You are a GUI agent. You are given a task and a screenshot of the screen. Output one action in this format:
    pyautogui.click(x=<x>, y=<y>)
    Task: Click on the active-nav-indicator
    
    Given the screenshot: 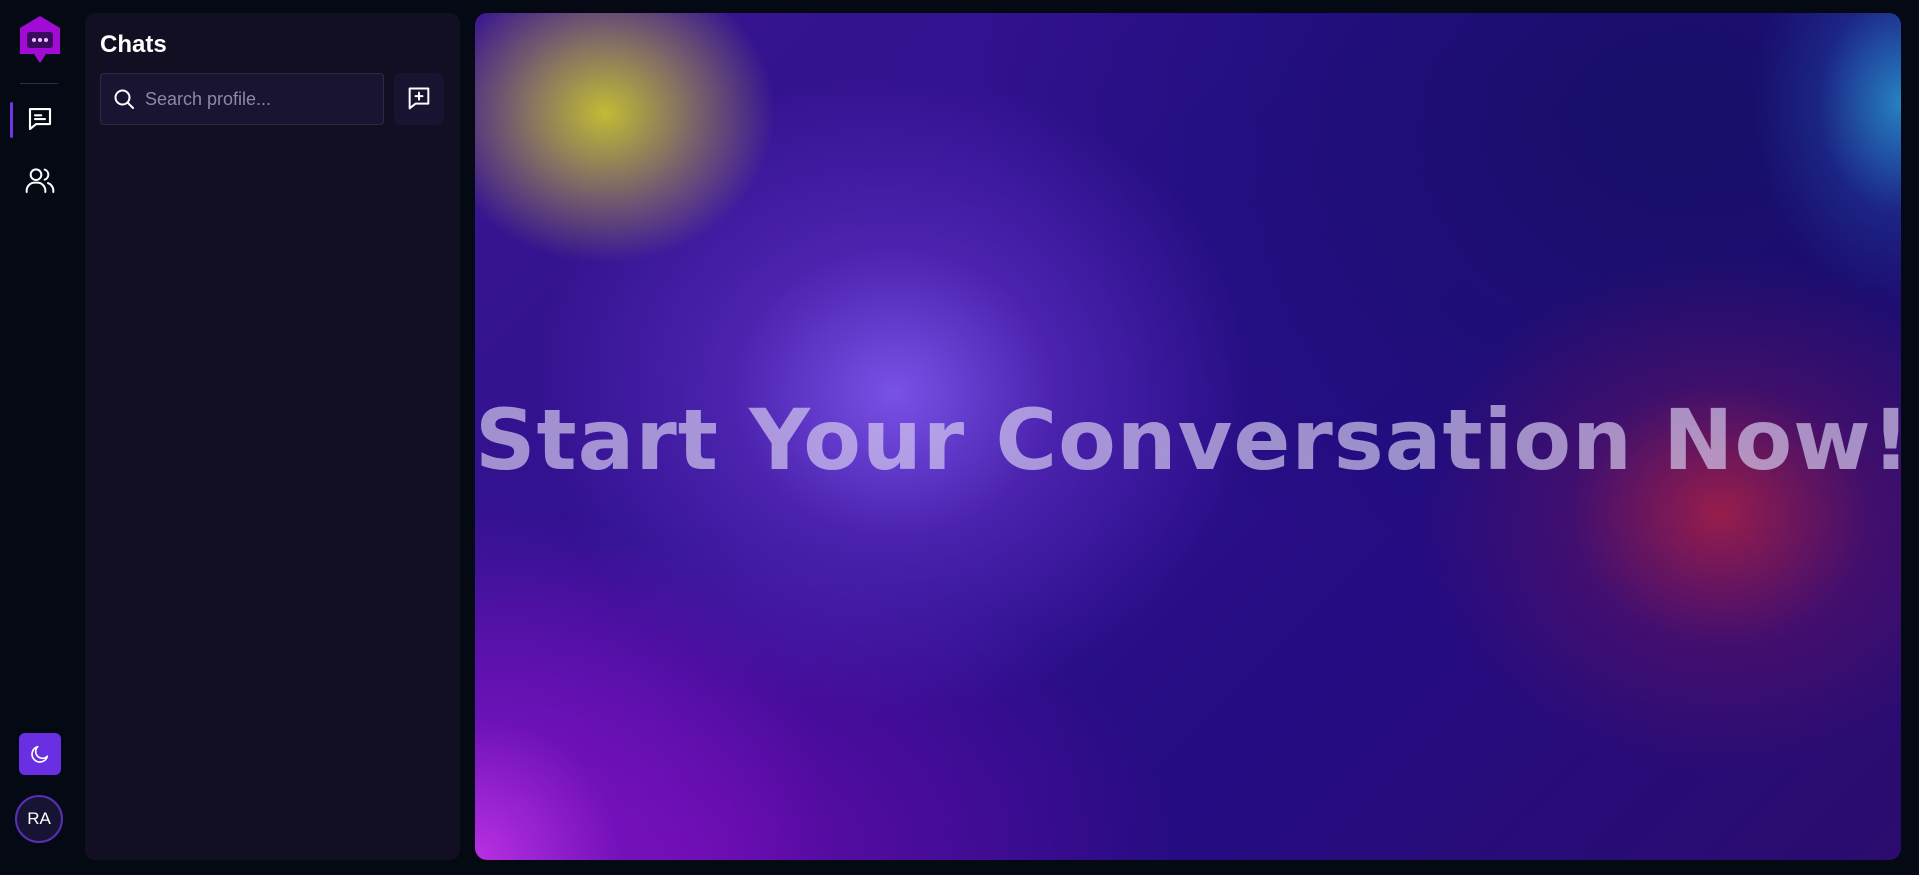 What is the action you would take?
    pyautogui.click(x=11, y=120)
    